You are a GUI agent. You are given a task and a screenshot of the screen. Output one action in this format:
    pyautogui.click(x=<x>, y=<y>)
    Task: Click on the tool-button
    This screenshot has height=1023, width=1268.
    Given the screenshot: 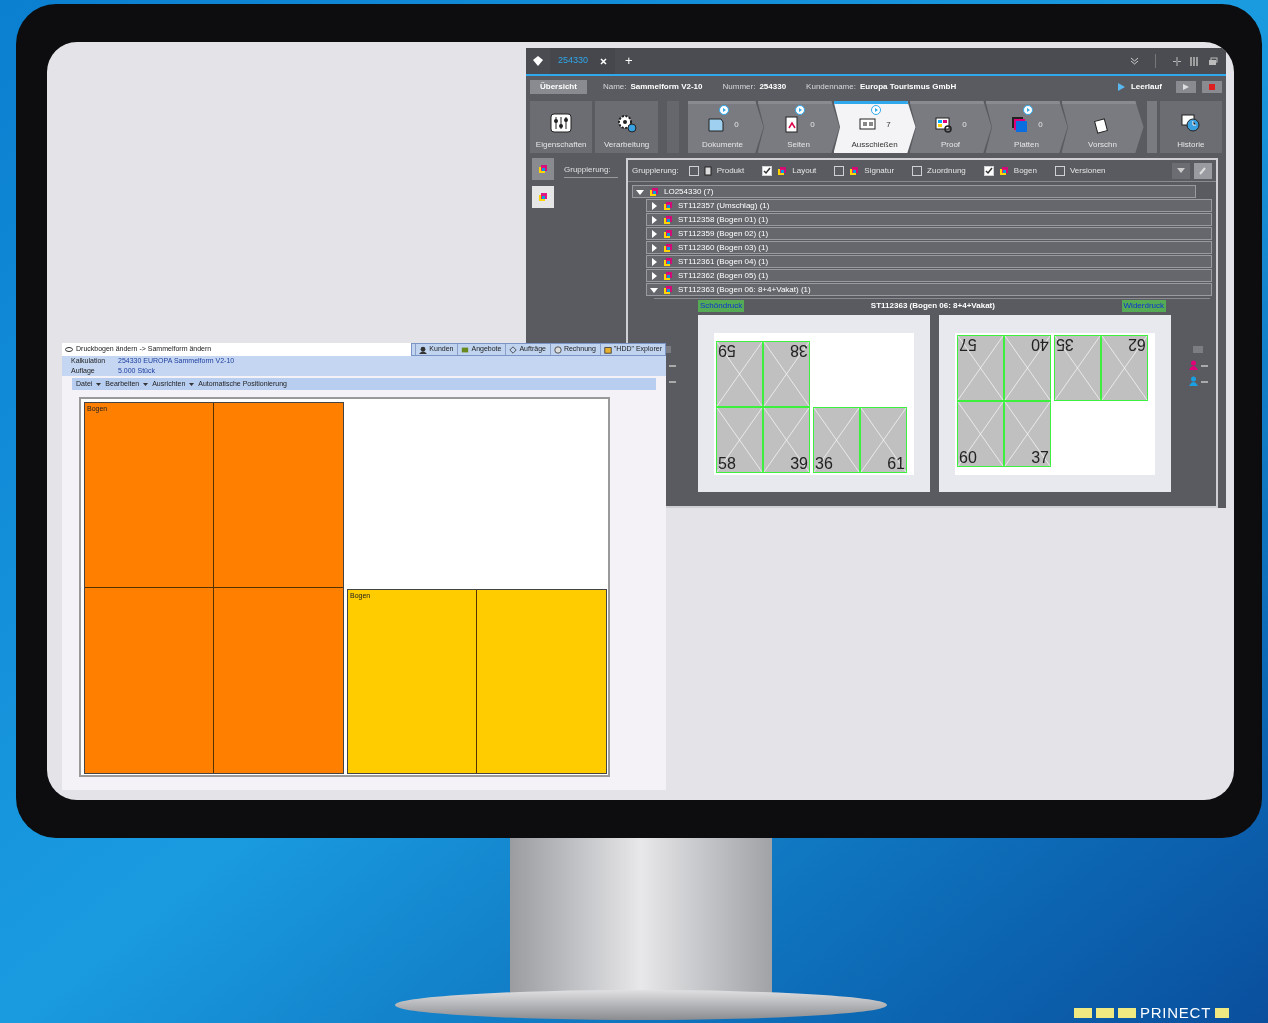 What is the action you would take?
    pyautogui.click(x=1203, y=170)
    